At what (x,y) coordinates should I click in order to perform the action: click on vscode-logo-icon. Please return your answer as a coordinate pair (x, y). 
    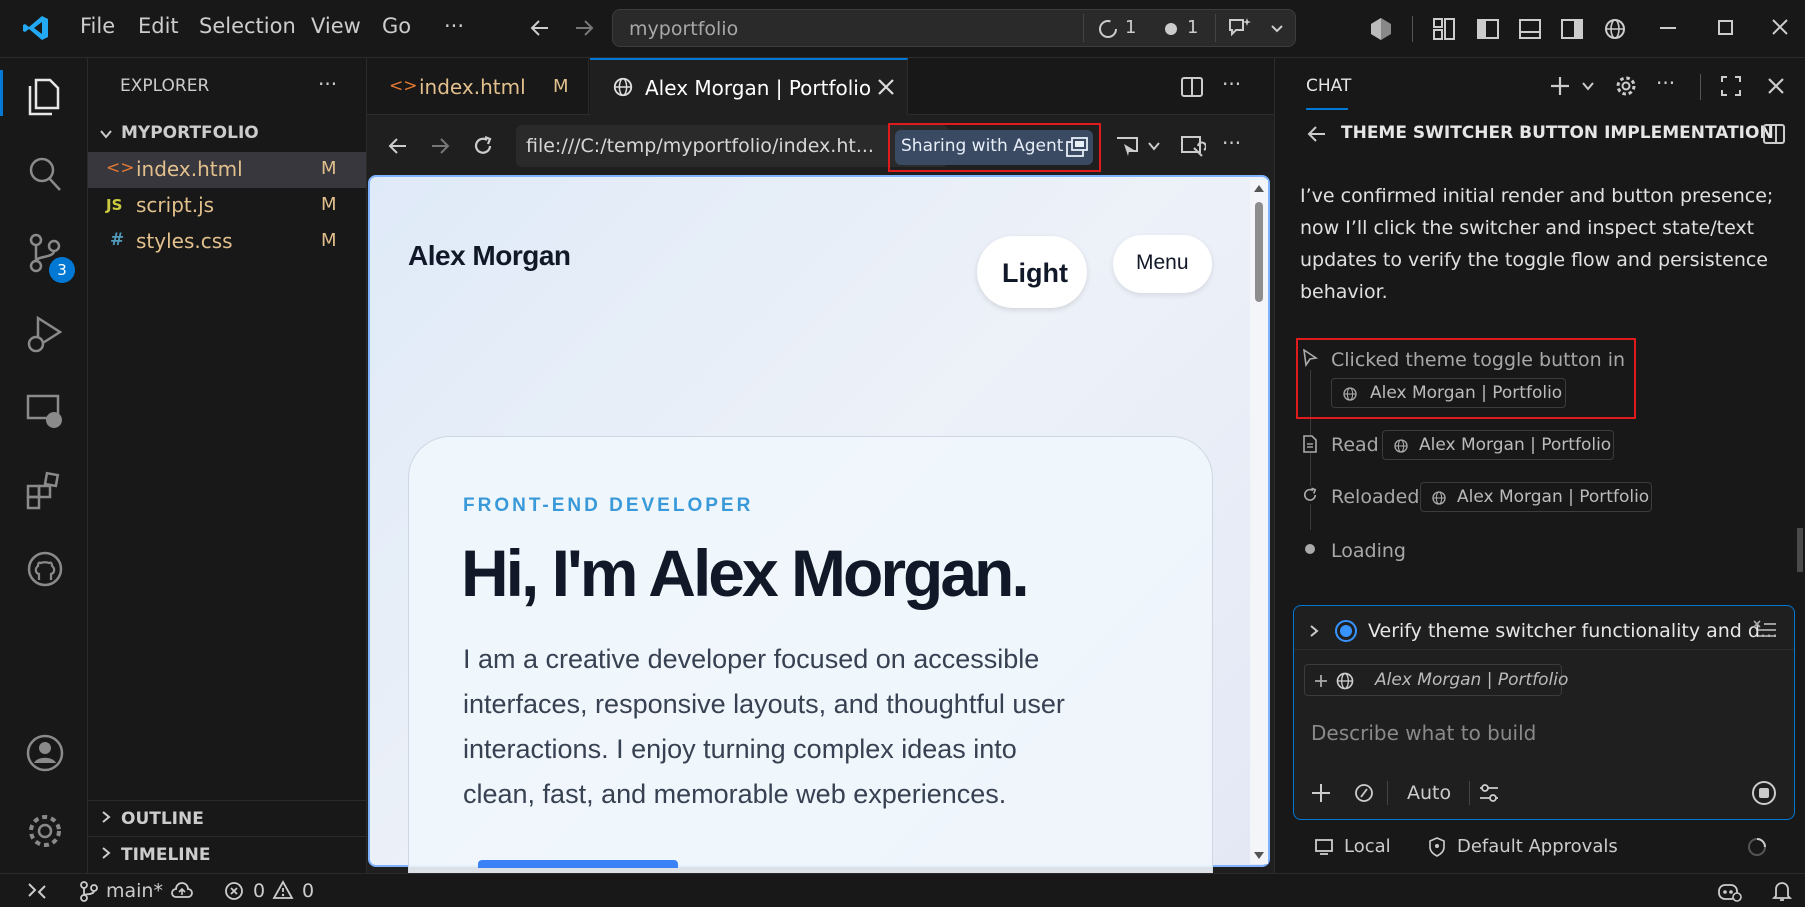
    Looking at the image, I should click on (36, 28).